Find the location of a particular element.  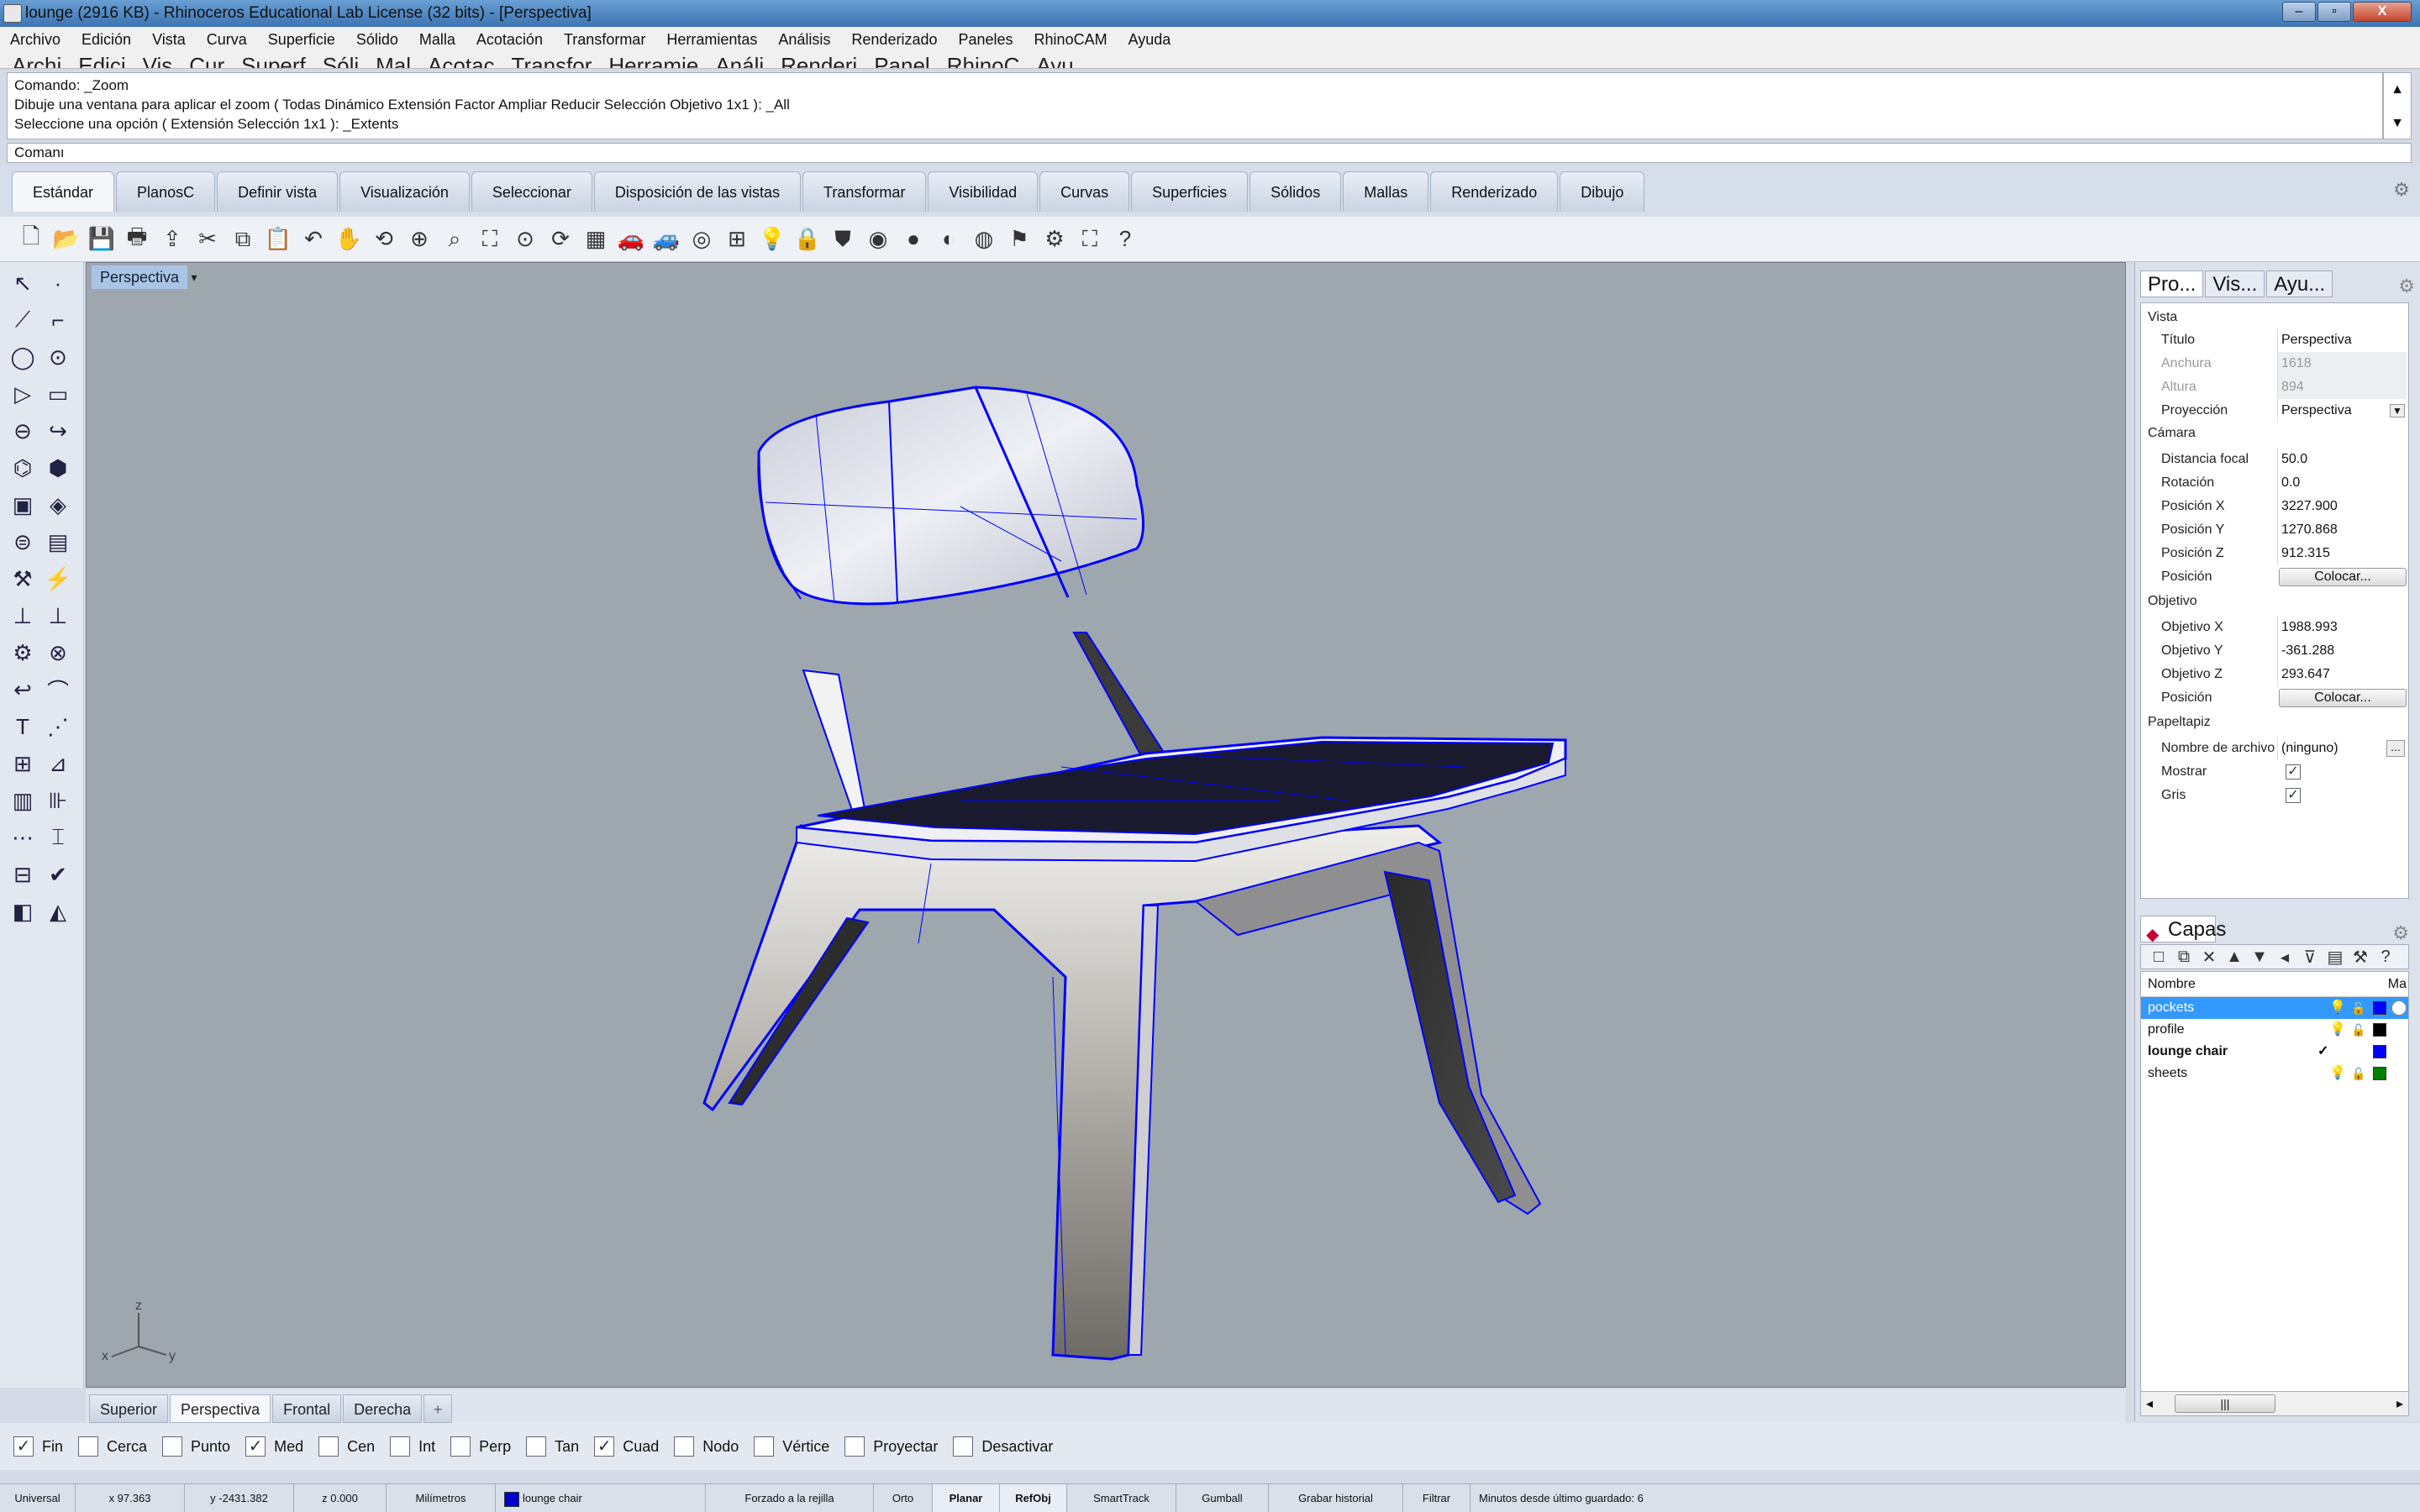

menu-ayuda: Ayuda is located at coordinates (1149, 39).